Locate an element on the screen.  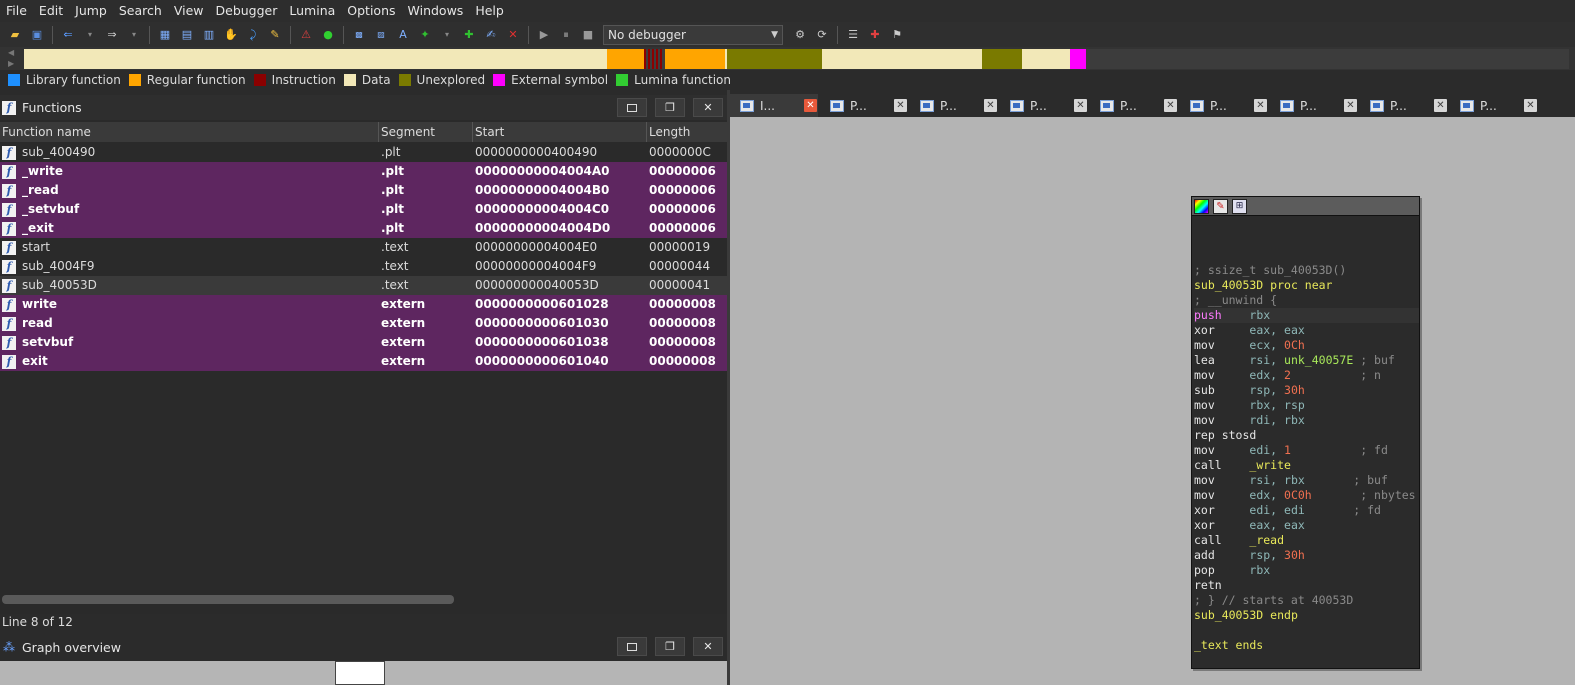
edit-icon: ✍ is located at coordinates (491, 35).